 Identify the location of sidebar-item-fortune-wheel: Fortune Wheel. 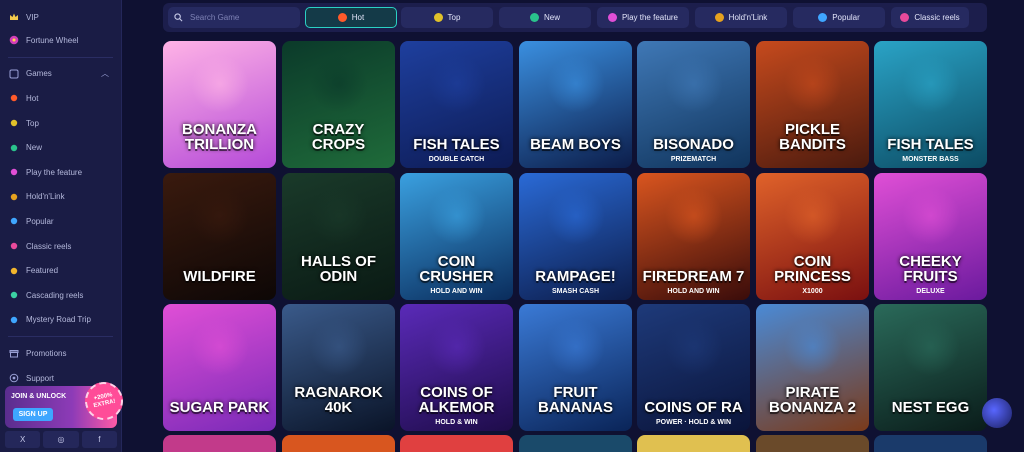
(60, 40).